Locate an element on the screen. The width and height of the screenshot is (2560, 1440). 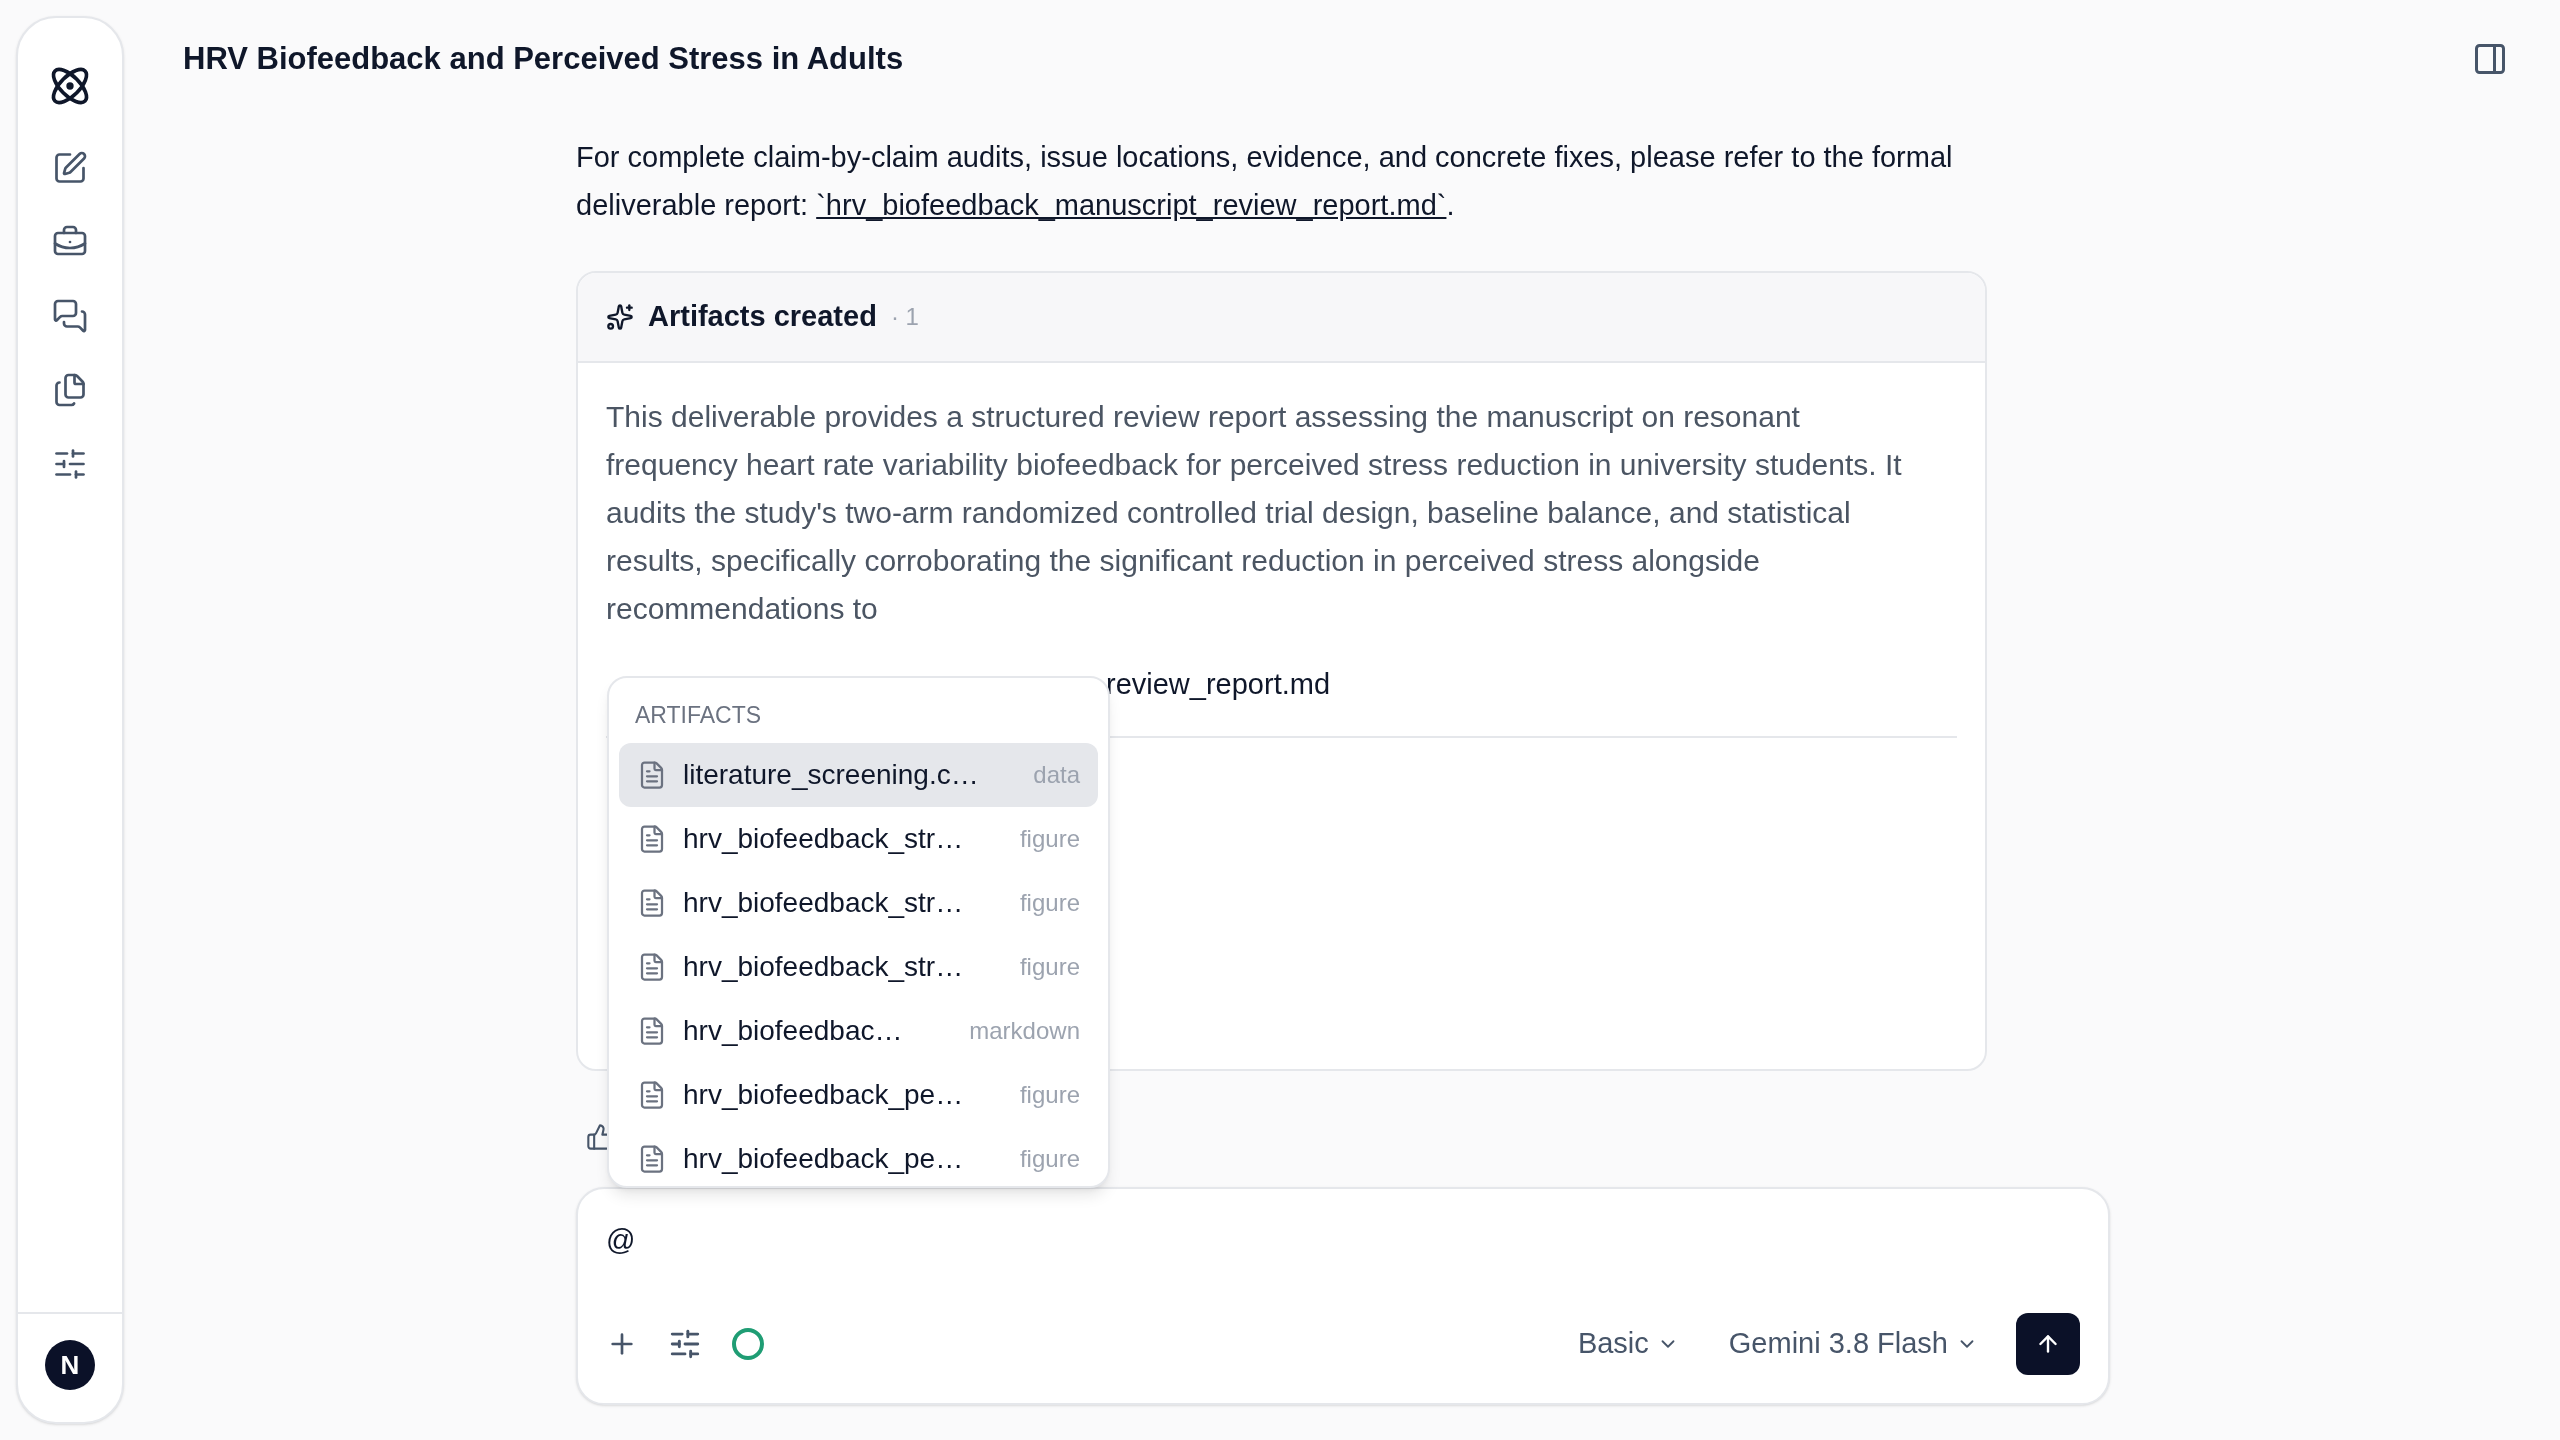
status-ring-icon is located at coordinates (748, 1343).